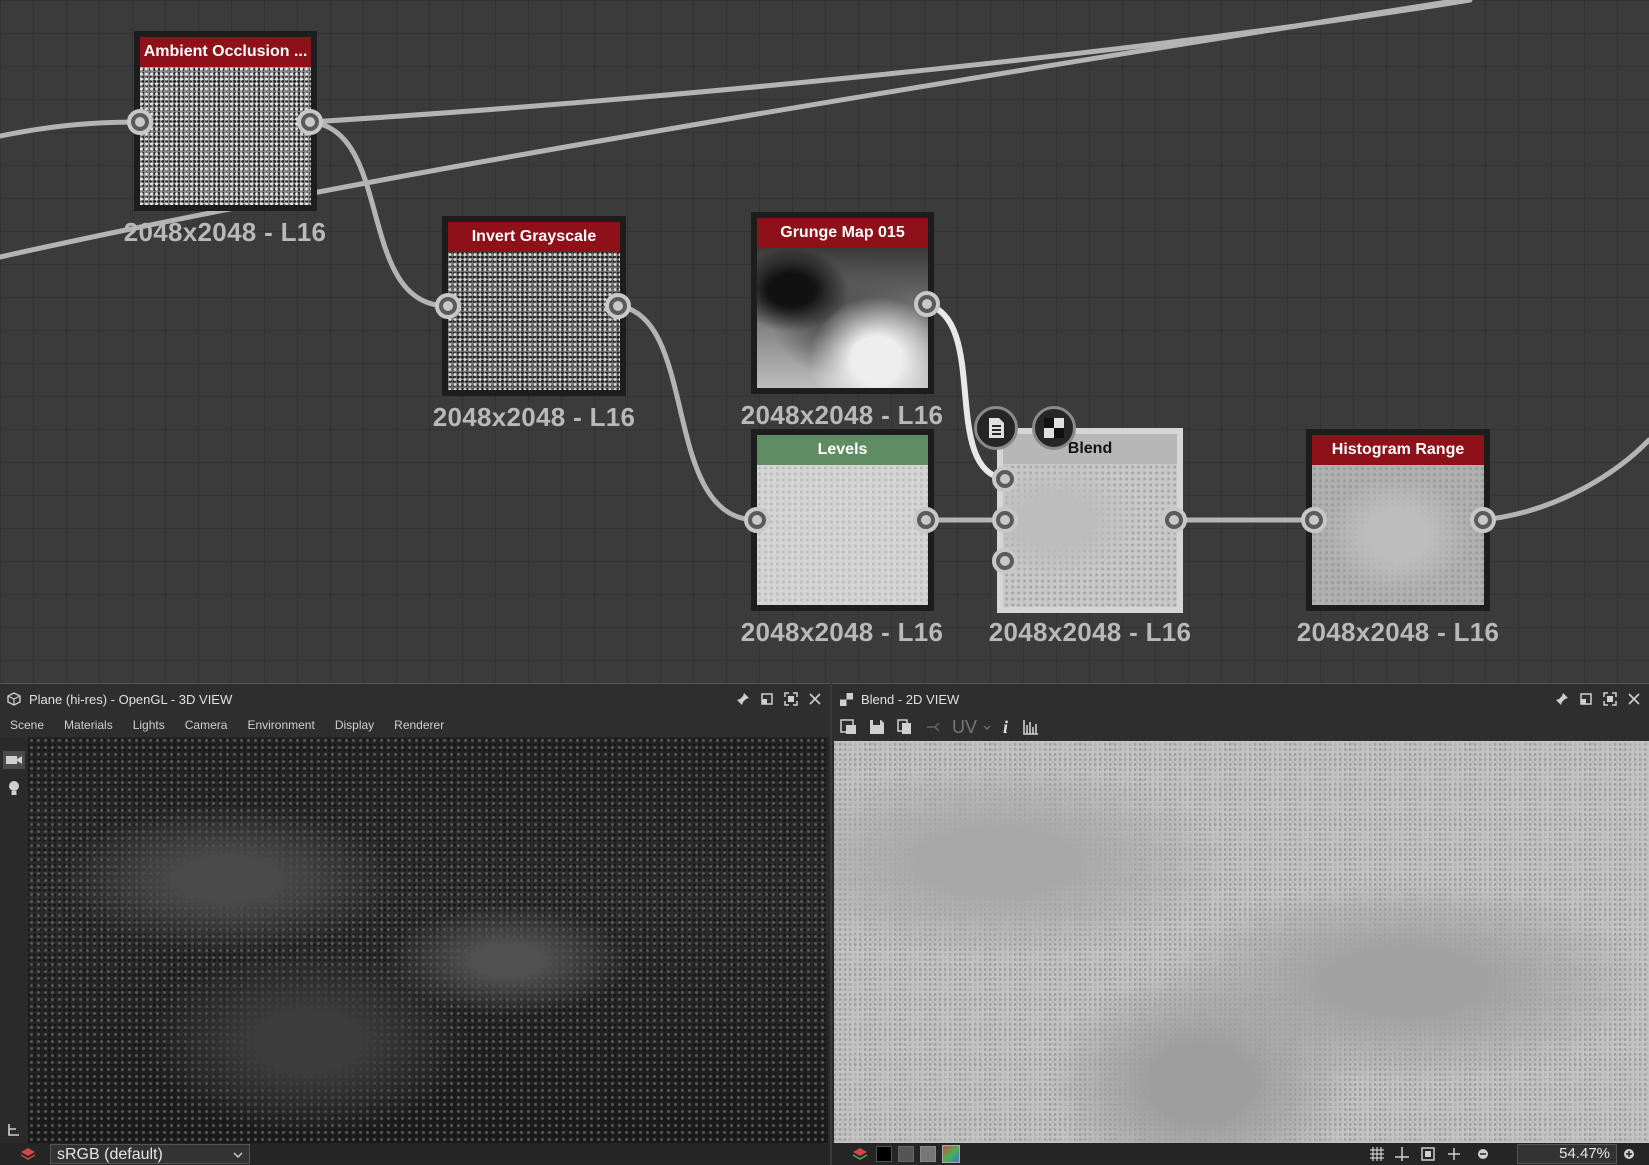  I want to click on camera-icon, so click(14, 760).